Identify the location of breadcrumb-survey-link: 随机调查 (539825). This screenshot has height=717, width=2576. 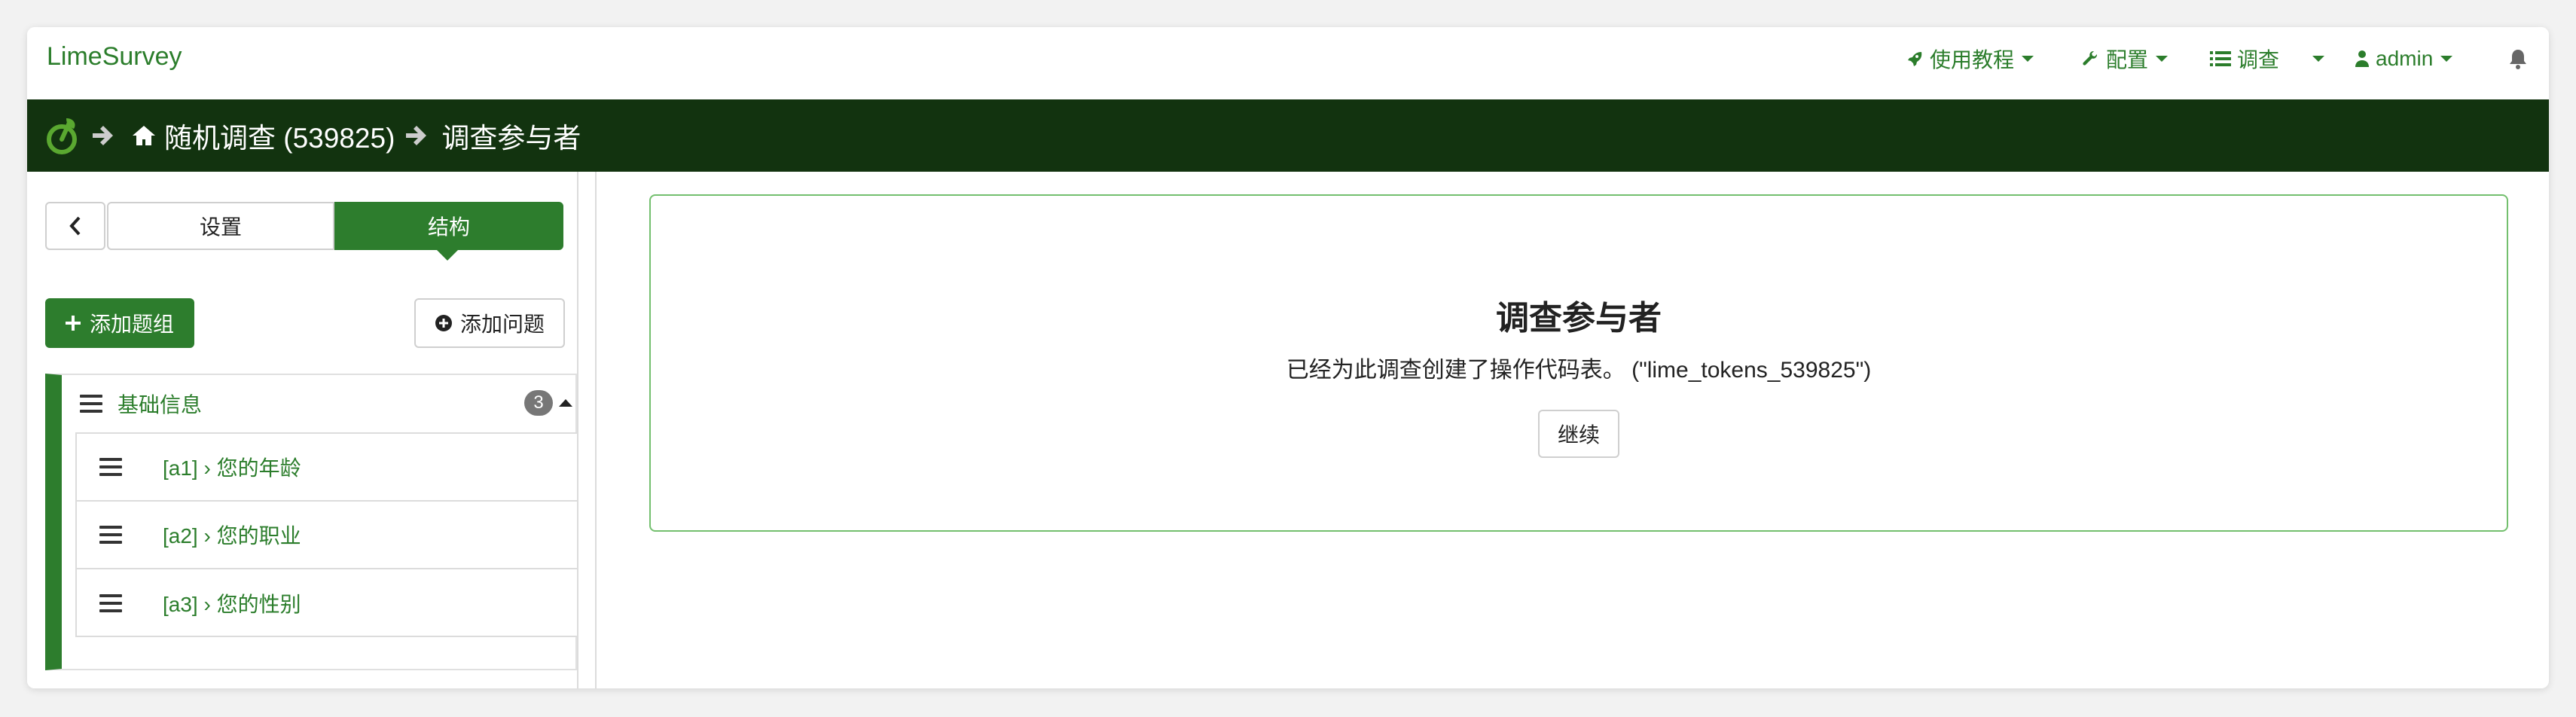
(280, 135).